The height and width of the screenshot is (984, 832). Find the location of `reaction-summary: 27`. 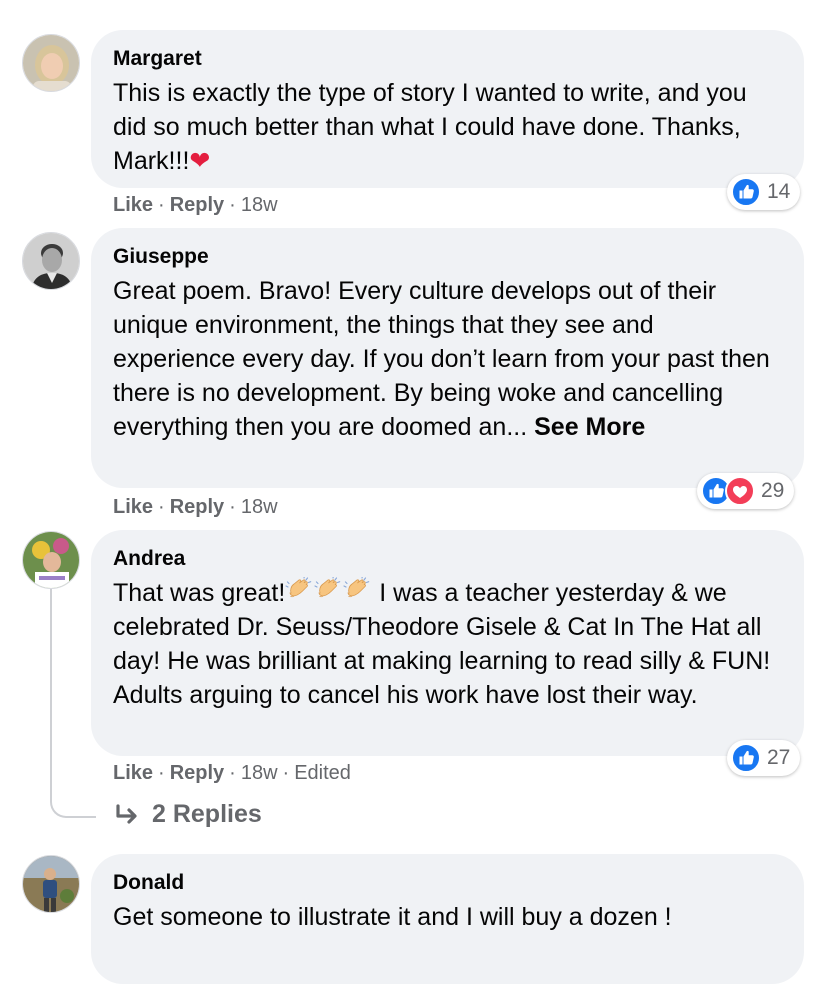

reaction-summary: 27 is located at coordinates (764, 758).